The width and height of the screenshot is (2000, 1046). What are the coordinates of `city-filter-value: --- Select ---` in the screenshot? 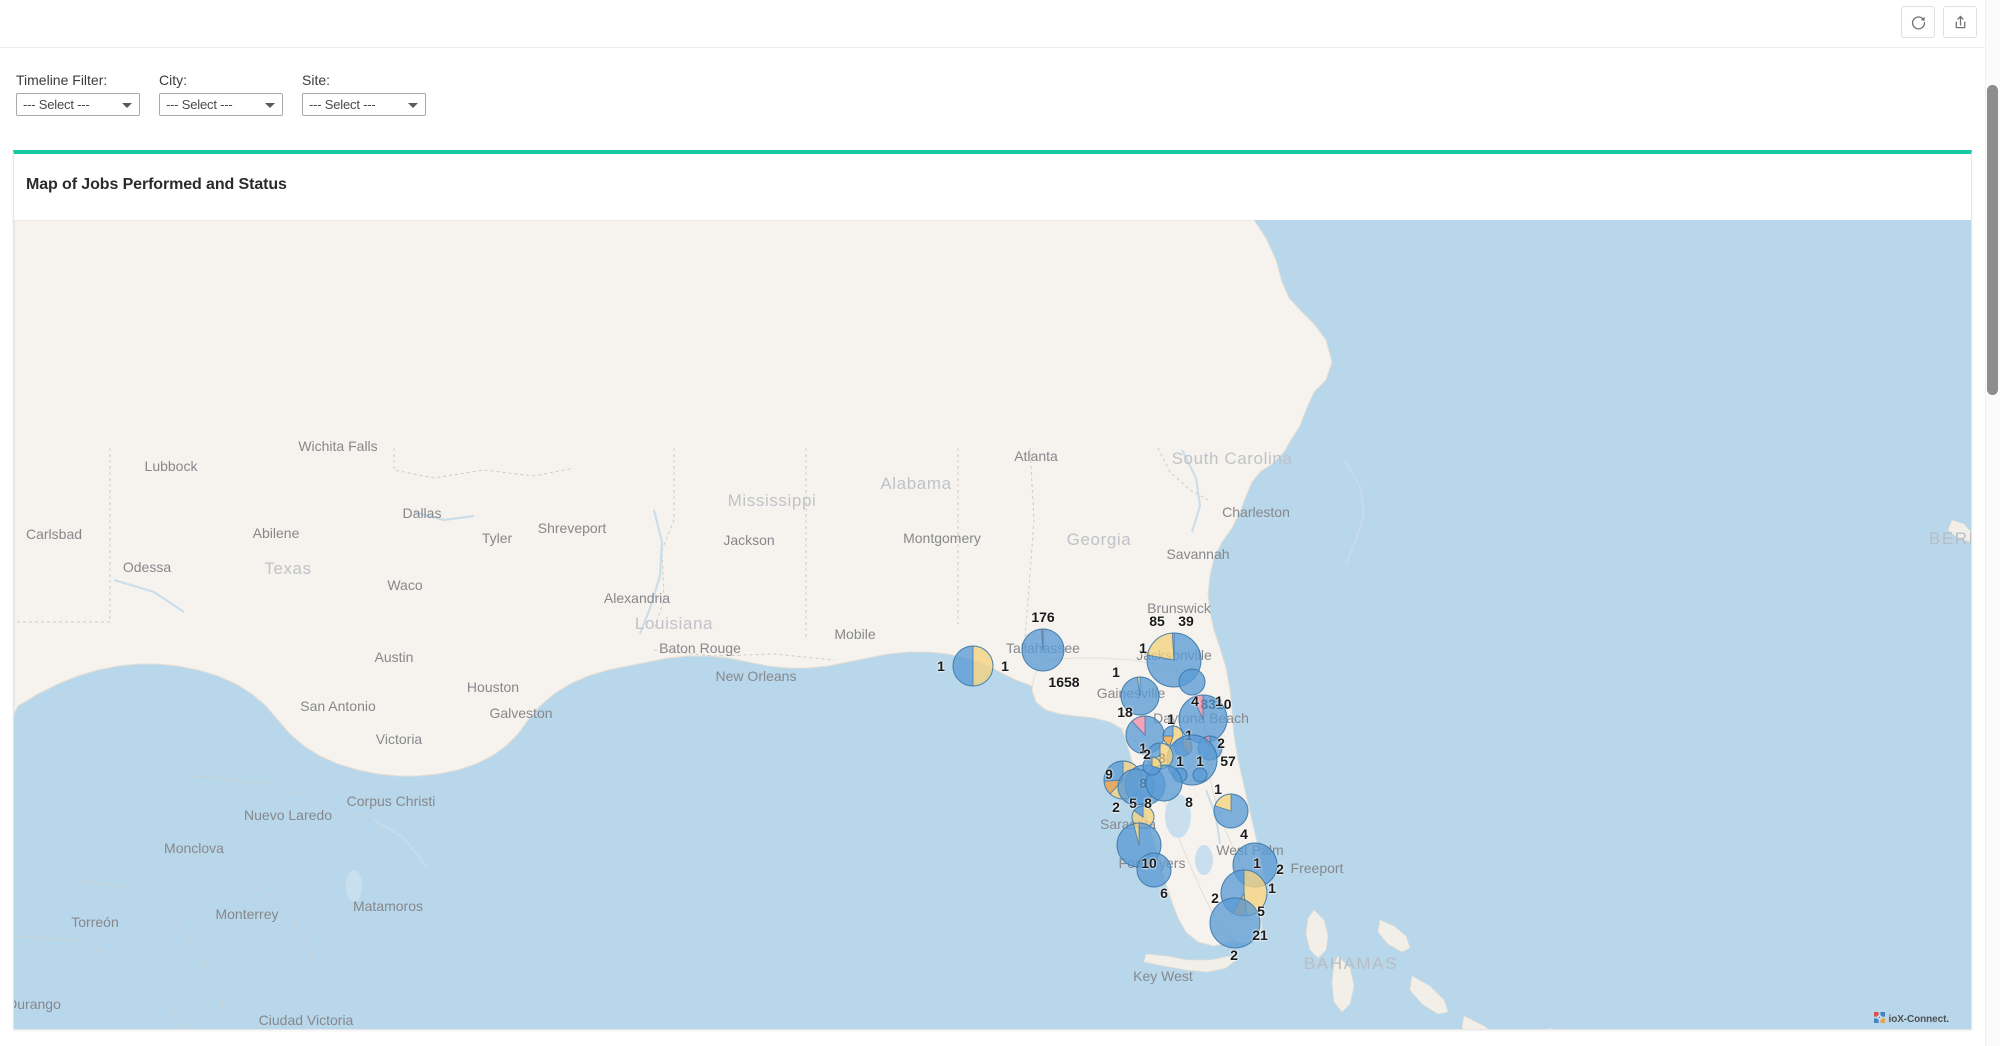 It's located at (199, 104).